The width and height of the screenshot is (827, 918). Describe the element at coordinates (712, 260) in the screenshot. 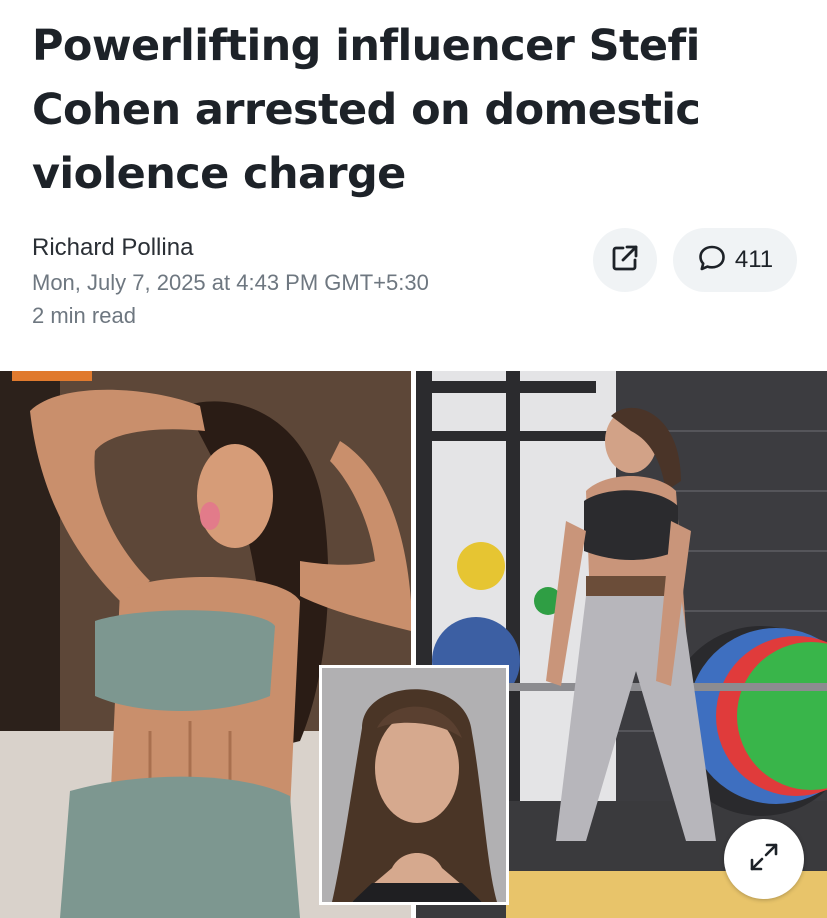

I see `comment-bubble-icon` at that location.